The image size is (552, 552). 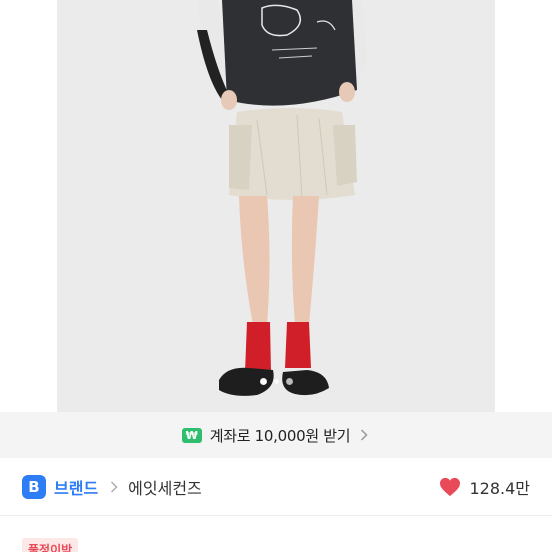 I want to click on likes-count: 128.4만, so click(x=499, y=488).